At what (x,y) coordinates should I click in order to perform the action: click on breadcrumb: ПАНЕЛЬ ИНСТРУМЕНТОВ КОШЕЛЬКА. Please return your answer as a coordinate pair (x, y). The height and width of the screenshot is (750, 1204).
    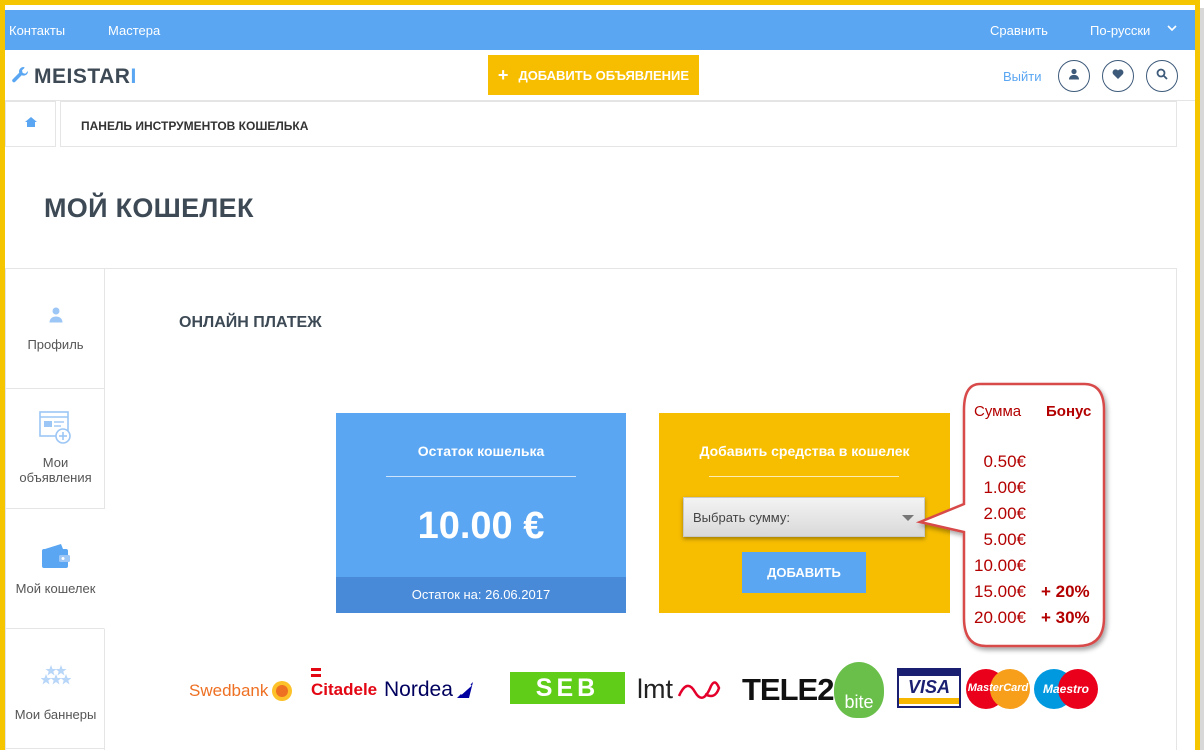
    Looking at the image, I should click on (618, 124).